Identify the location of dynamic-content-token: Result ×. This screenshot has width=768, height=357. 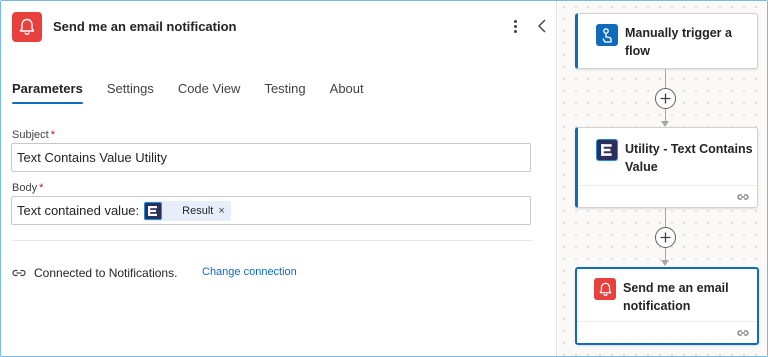
(187, 210).